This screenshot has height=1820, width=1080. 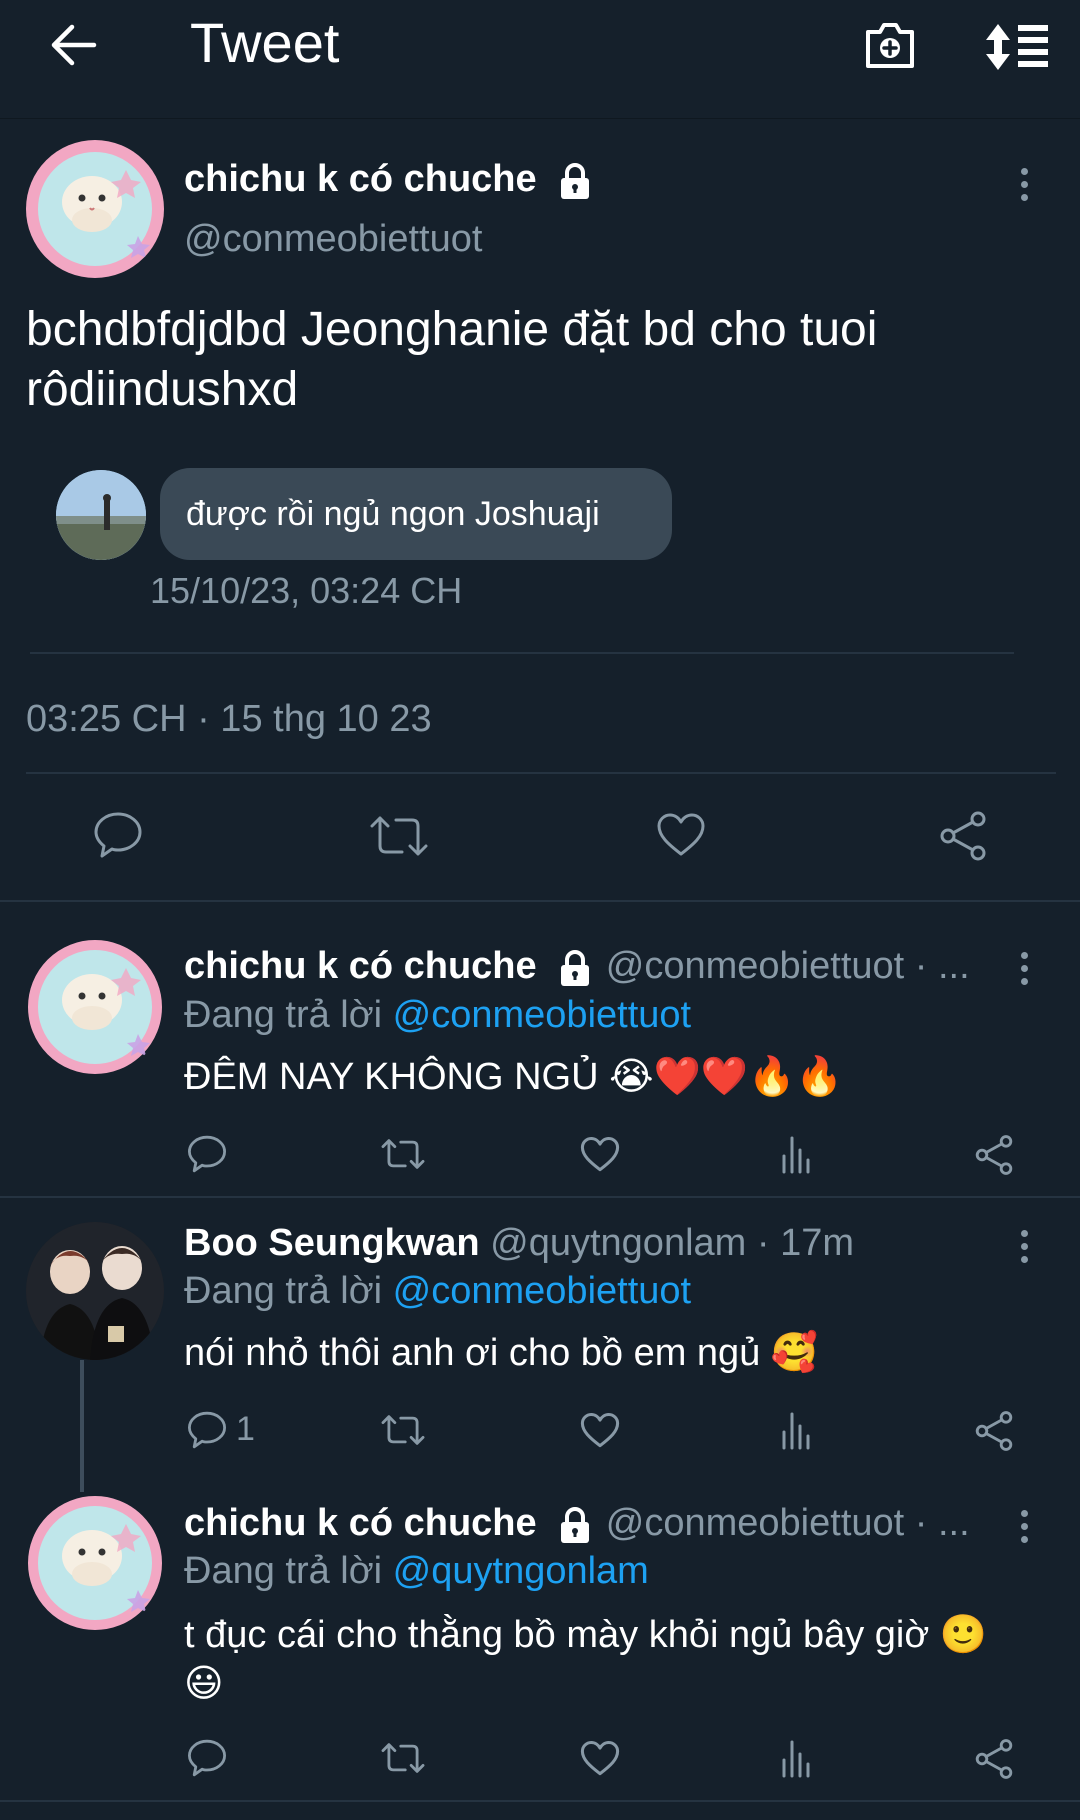 What do you see at coordinates (245, 1429) in the screenshot?
I see `reply-count: 1` at bounding box center [245, 1429].